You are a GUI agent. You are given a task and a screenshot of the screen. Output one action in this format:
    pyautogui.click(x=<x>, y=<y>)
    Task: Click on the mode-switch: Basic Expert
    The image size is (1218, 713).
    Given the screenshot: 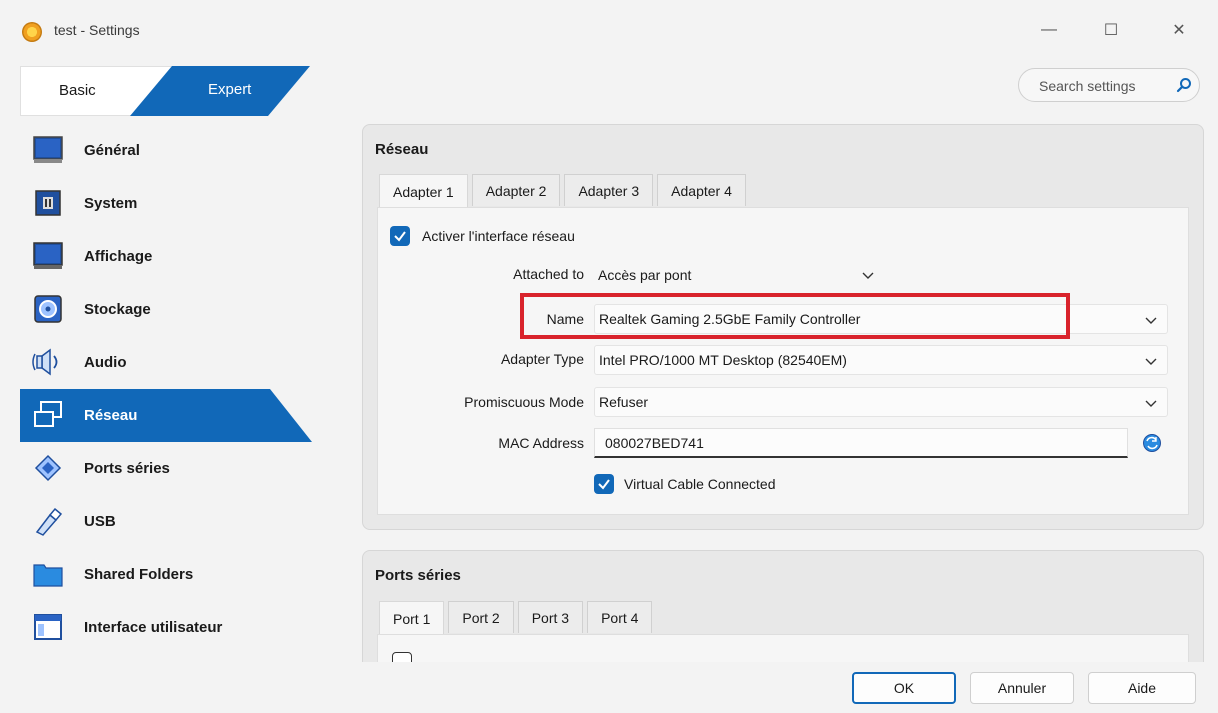 What is the action you would take?
    pyautogui.click(x=165, y=91)
    